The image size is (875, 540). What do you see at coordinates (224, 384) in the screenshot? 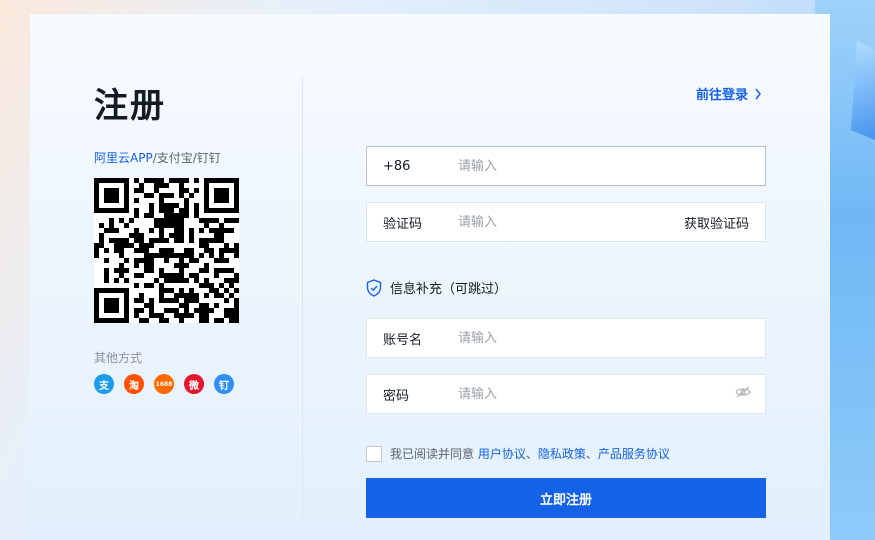
I see `dingtalk-icon: 钉` at bounding box center [224, 384].